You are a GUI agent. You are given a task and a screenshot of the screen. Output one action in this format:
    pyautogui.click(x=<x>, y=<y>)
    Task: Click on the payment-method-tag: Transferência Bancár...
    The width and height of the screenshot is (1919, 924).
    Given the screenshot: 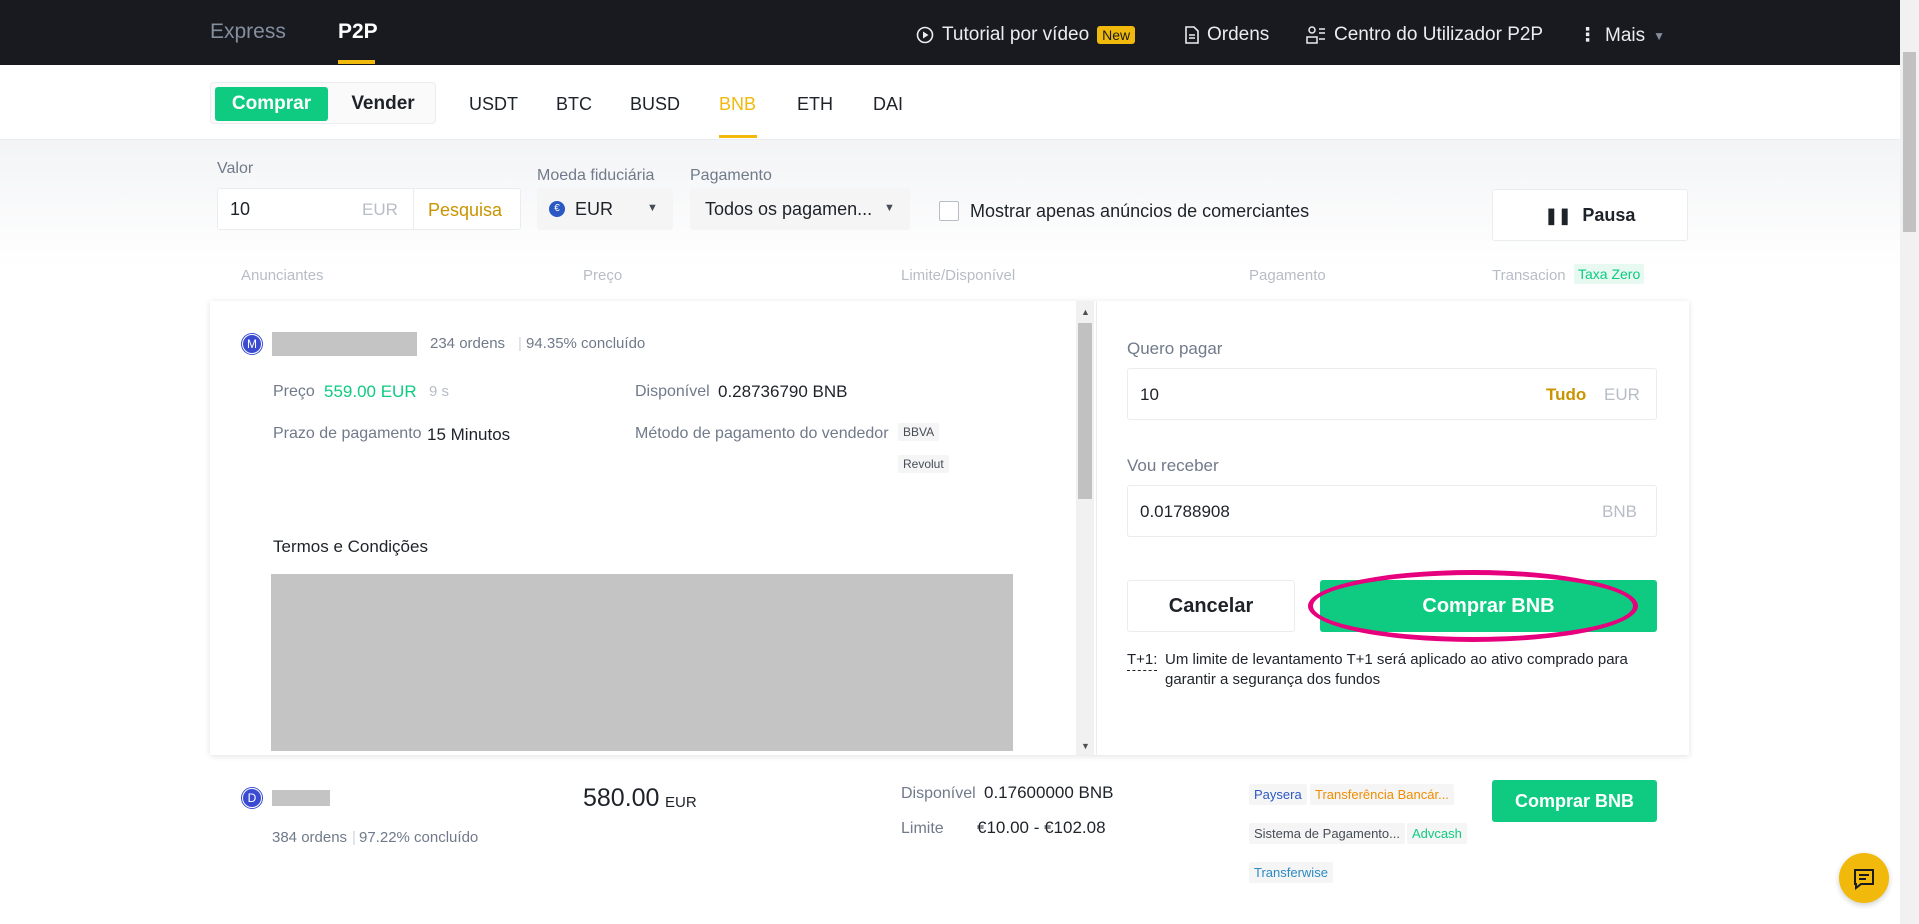 What is the action you would take?
    pyautogui.click(x=1382, y=794)
    